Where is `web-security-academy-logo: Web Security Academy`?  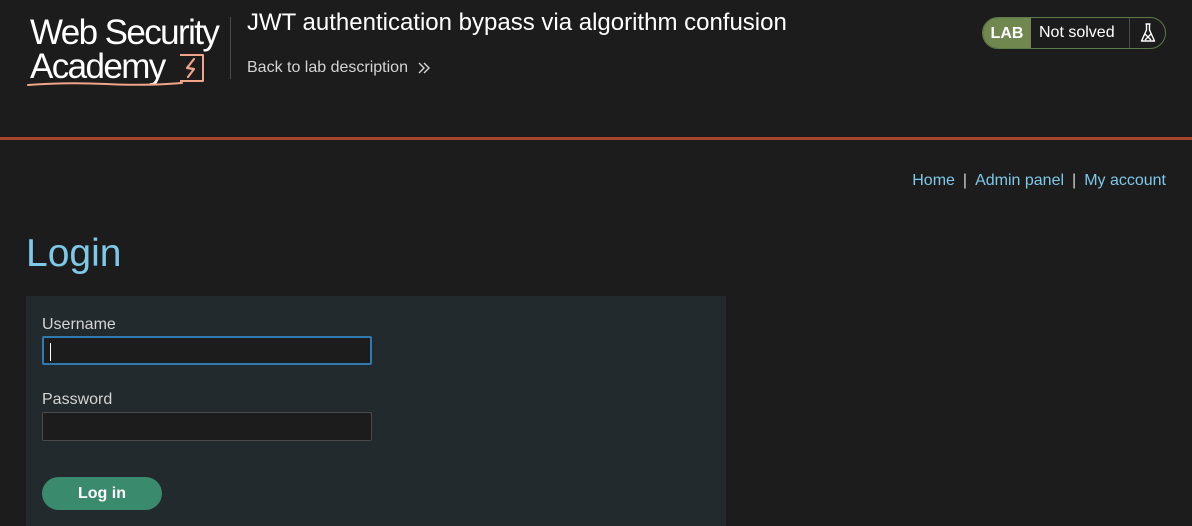 web-security-academy-logo: Web Security Academy is located at coordinates (128, 52).